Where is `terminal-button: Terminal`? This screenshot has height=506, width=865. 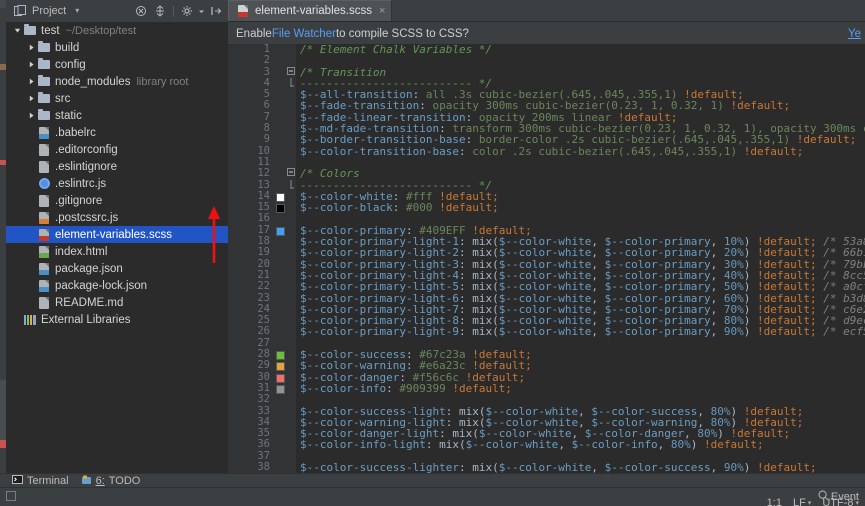 terminal-button: Terminal is located at coordinates (40, 481).